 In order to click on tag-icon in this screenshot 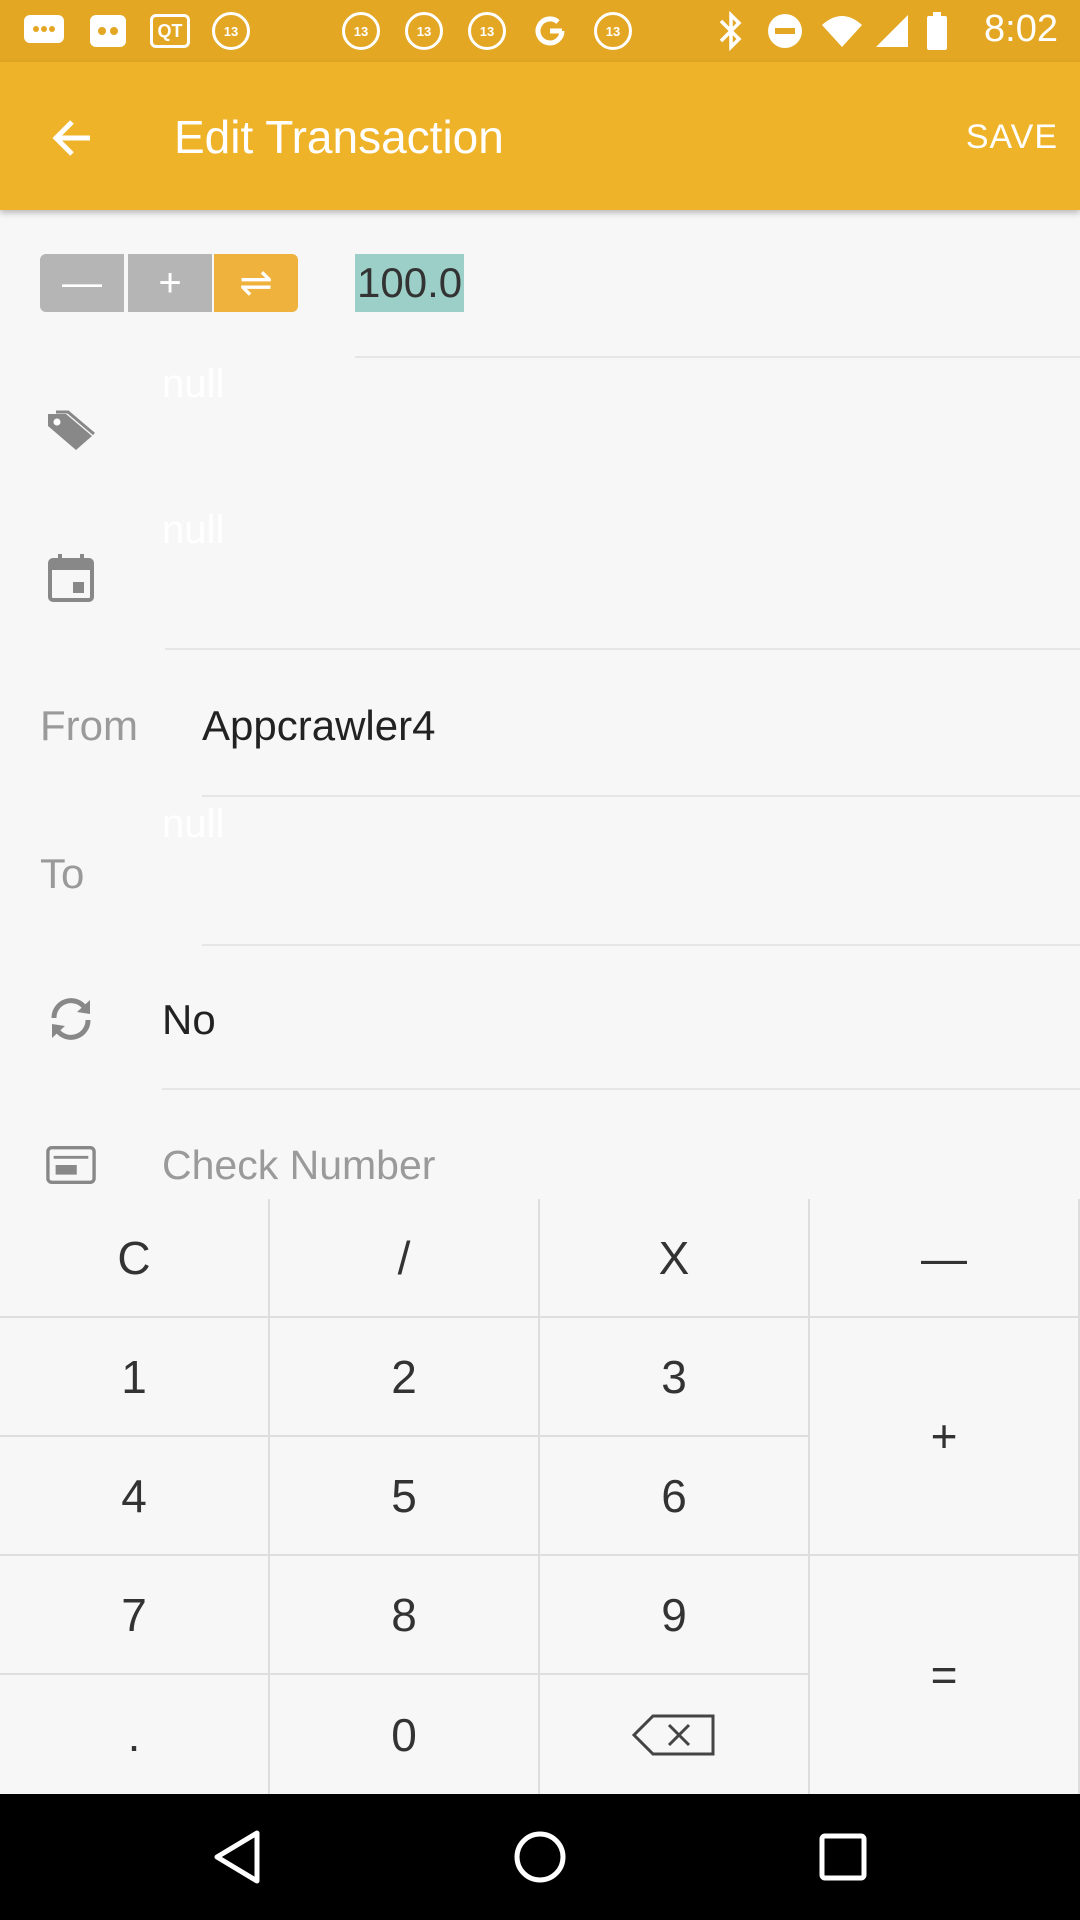, I will do `click(71, 431)`.